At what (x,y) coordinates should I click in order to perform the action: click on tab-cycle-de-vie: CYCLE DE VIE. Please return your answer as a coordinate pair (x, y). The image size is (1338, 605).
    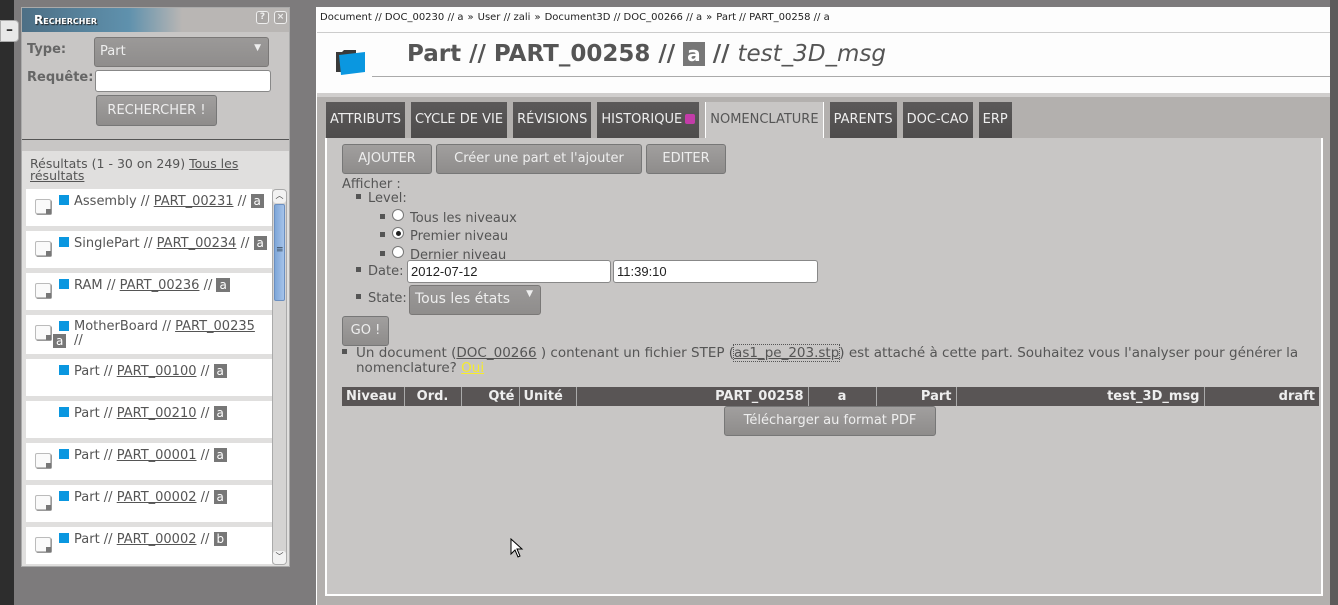
    Looking at the image, I should click on (459, 120).